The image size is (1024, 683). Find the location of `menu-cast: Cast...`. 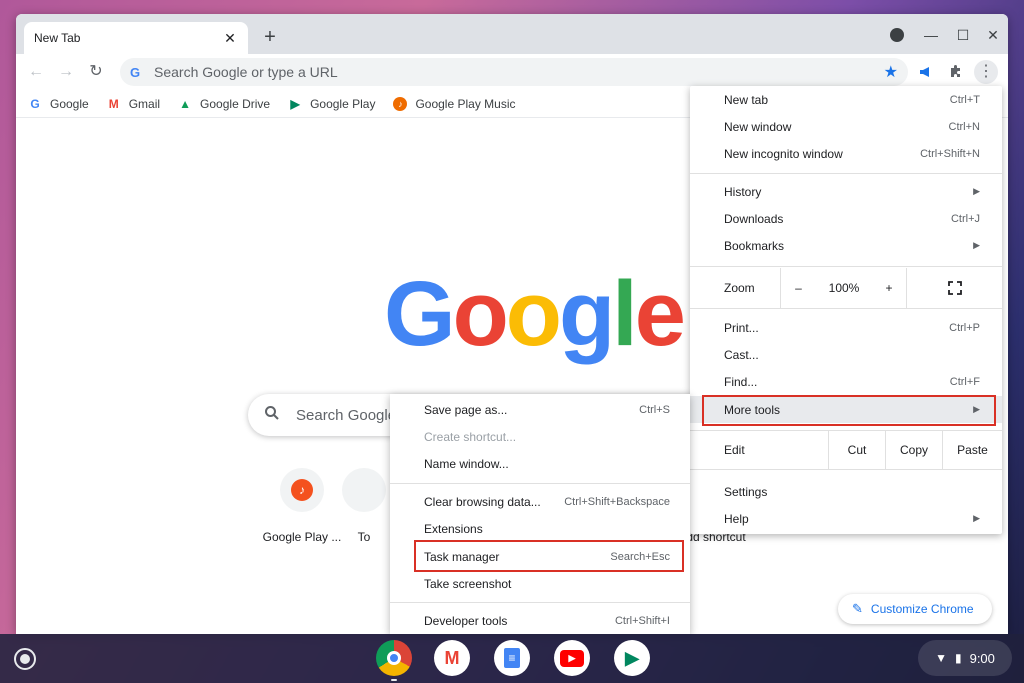

menu-cast: Cast... is located at coordinates (846, 354).